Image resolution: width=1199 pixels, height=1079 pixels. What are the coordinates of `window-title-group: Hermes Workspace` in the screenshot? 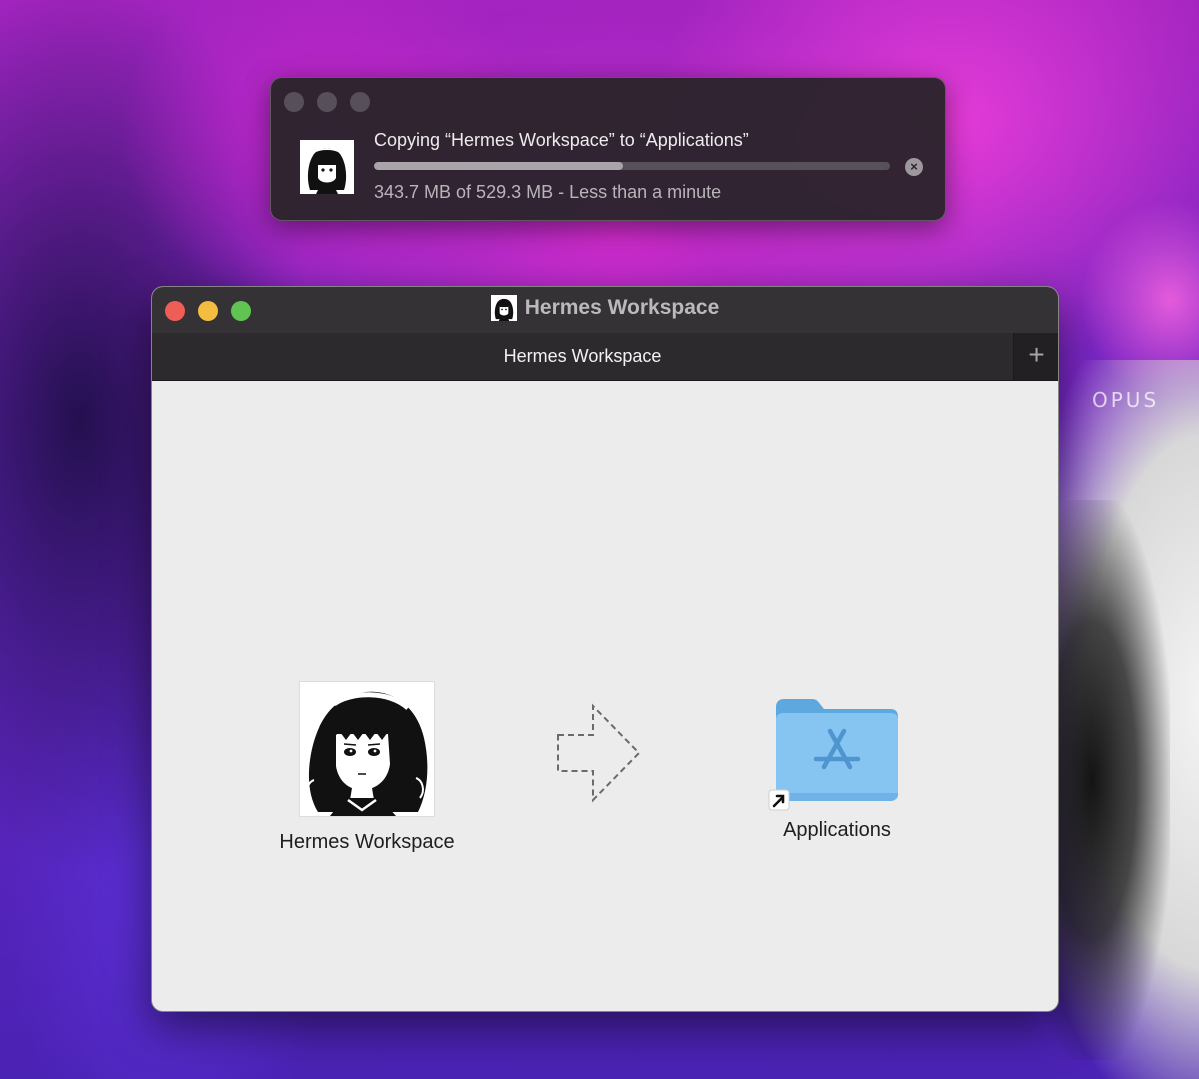 It's located at (605, 308).